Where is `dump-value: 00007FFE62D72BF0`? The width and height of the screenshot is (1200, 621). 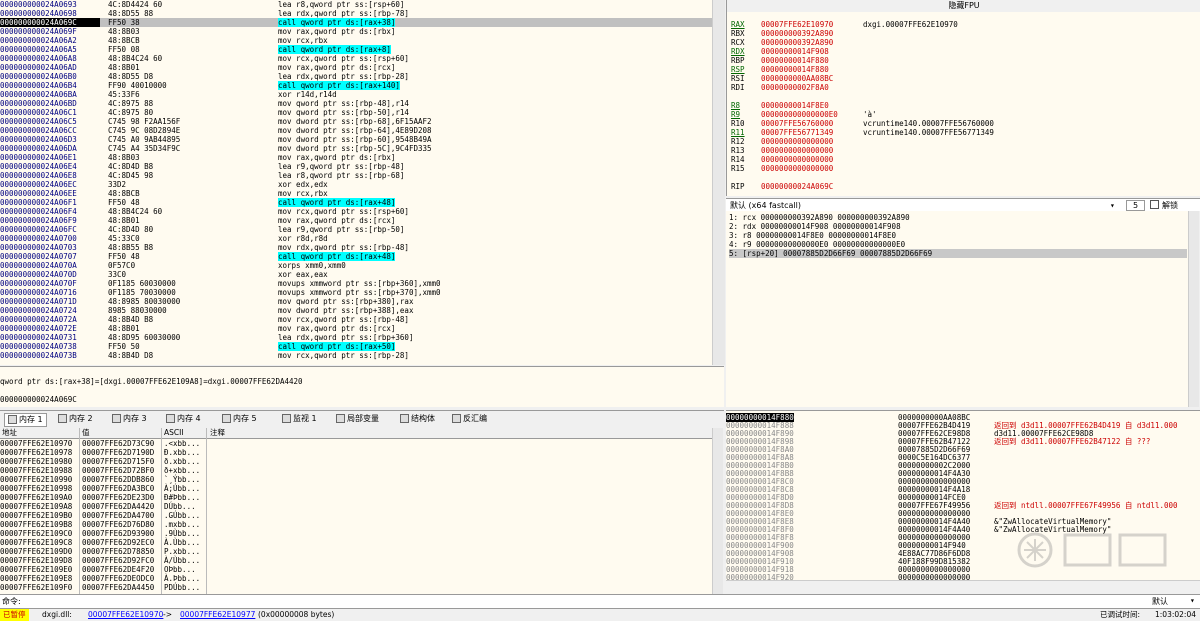
dump-value: 00007FFE62D72BF0 is located at coordinates (118, 470).